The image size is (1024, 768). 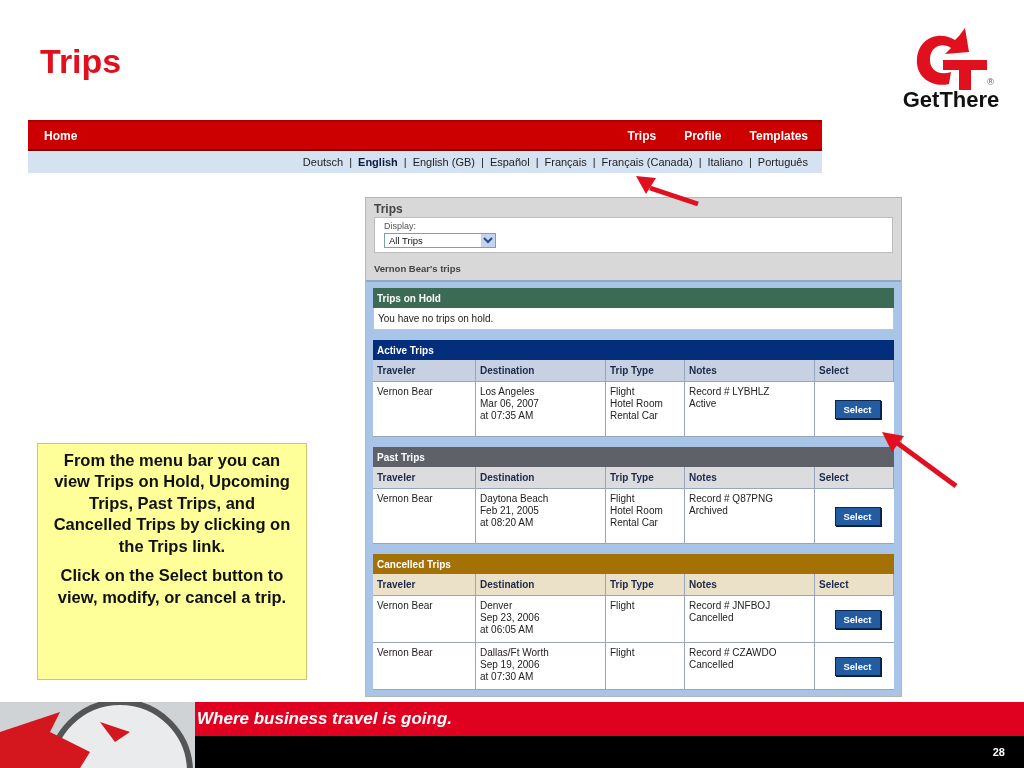 I want to click on language-link: Français, so click(x=565, y=162).